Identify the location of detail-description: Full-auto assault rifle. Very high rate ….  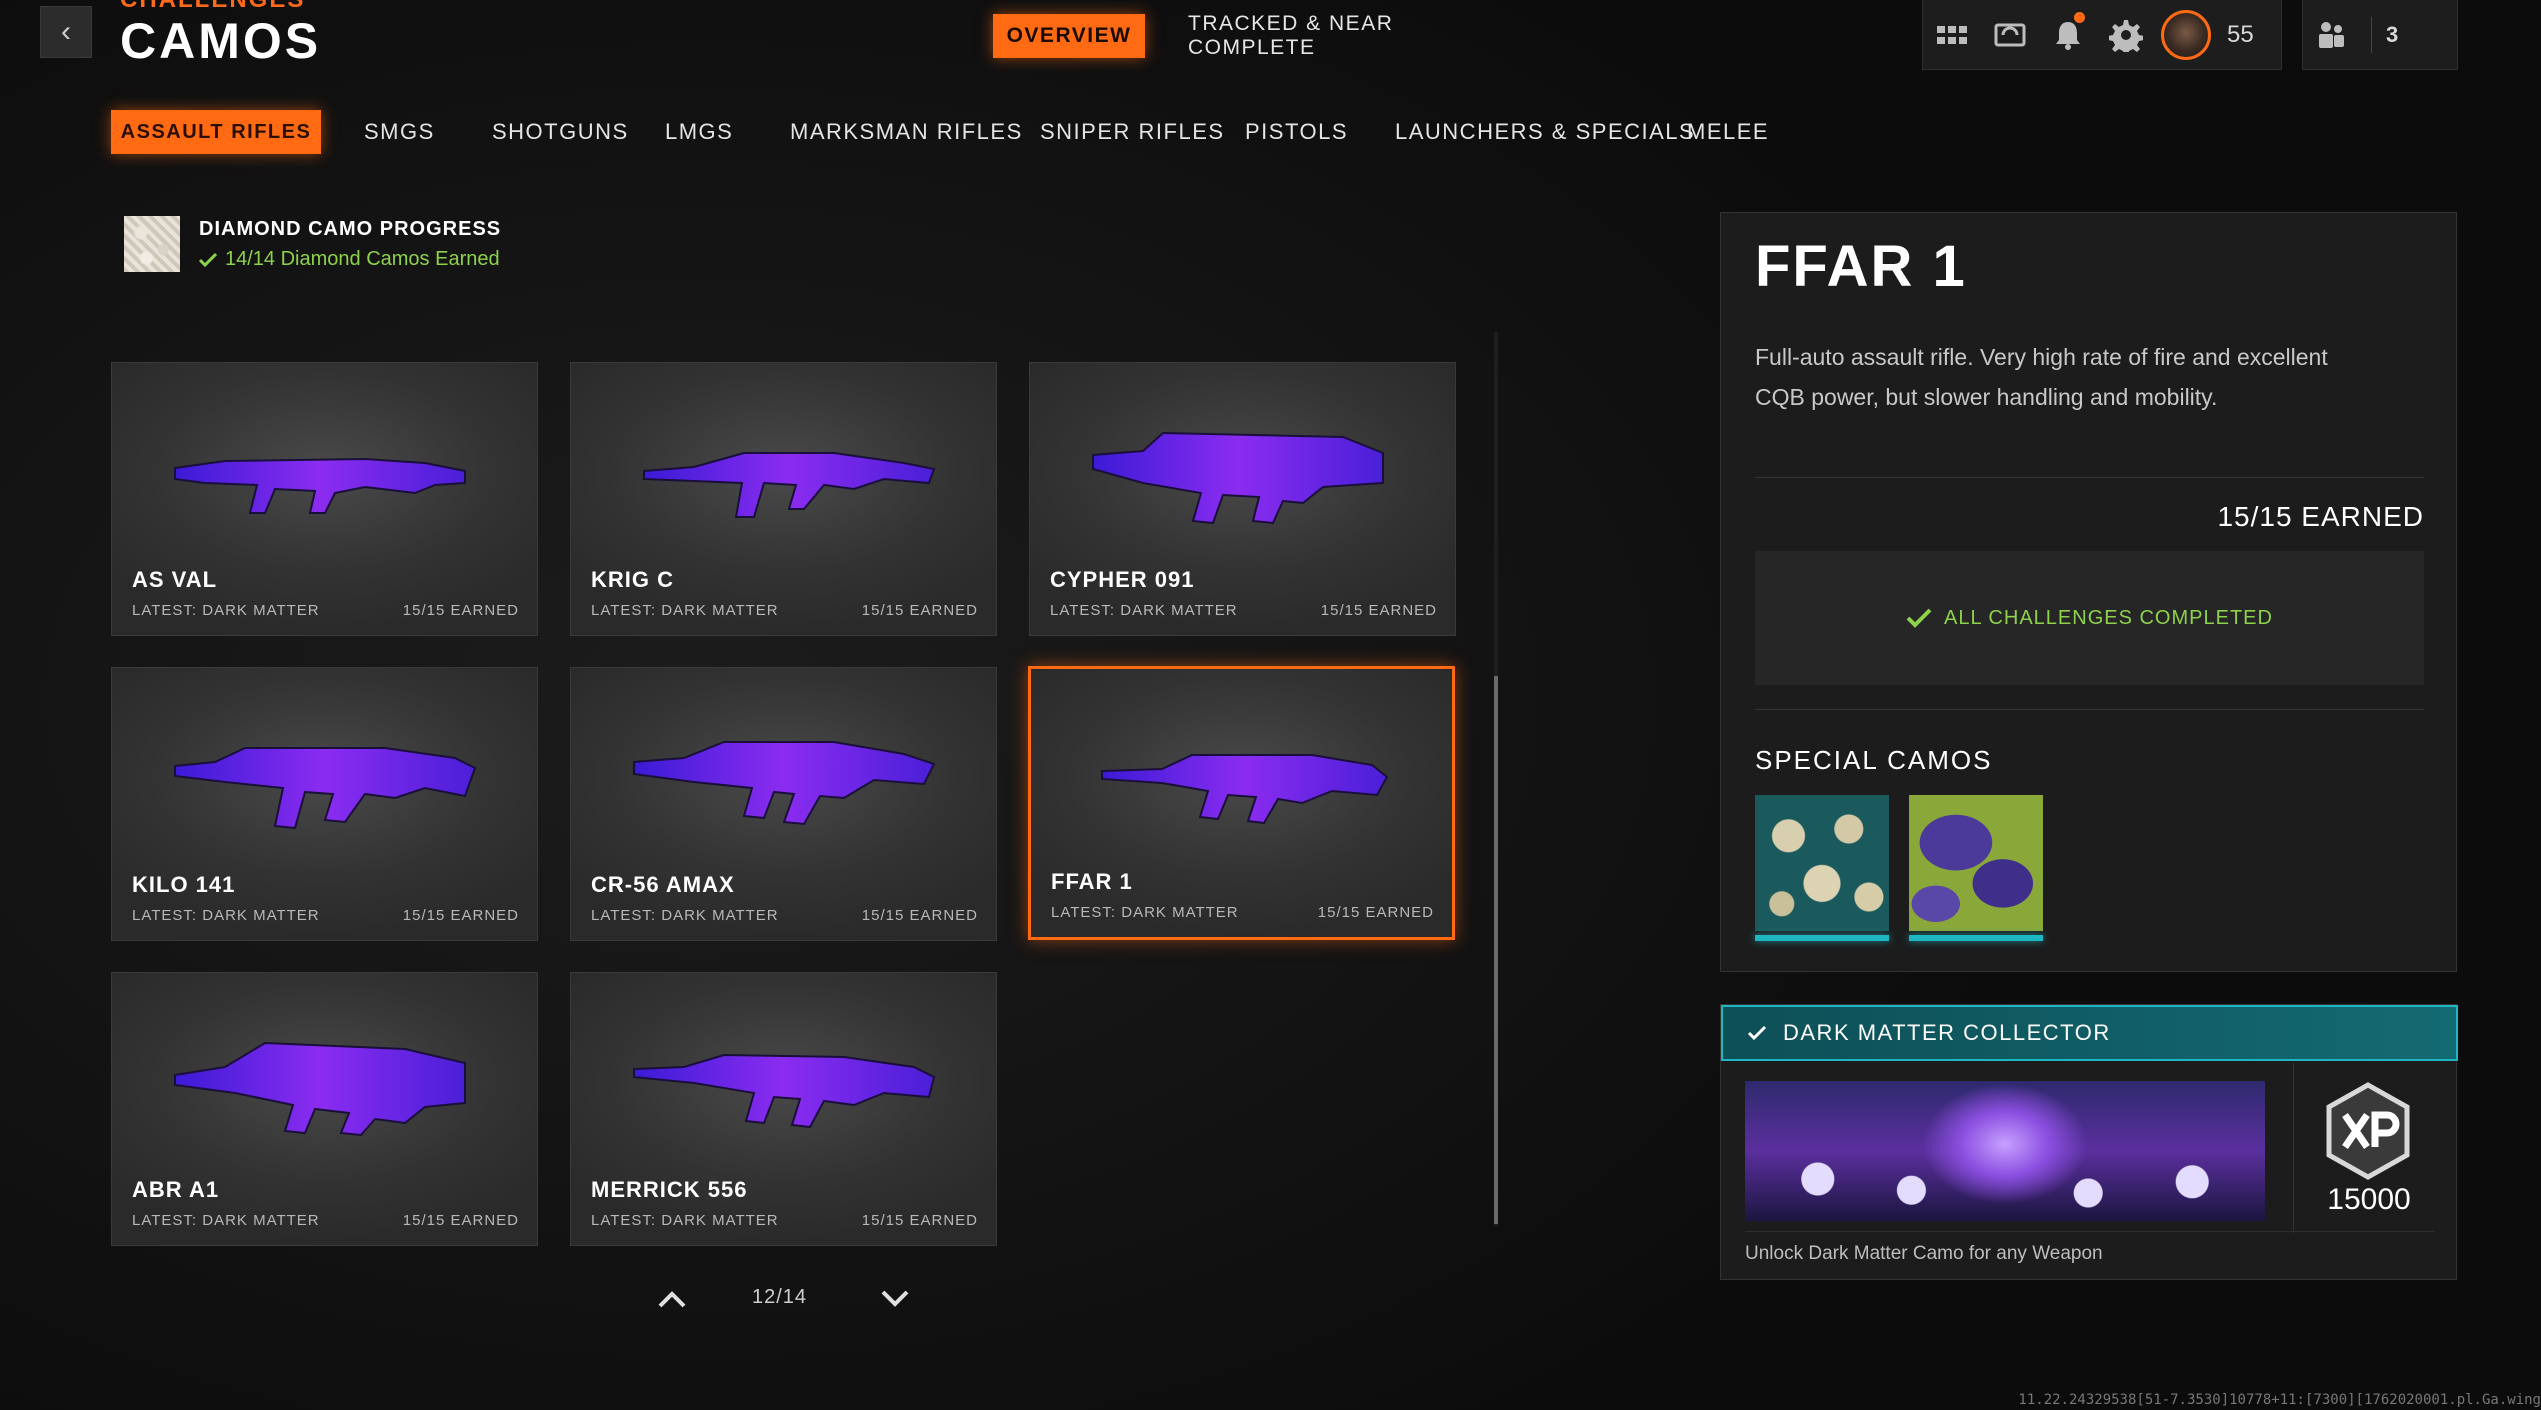
(2041, 377).